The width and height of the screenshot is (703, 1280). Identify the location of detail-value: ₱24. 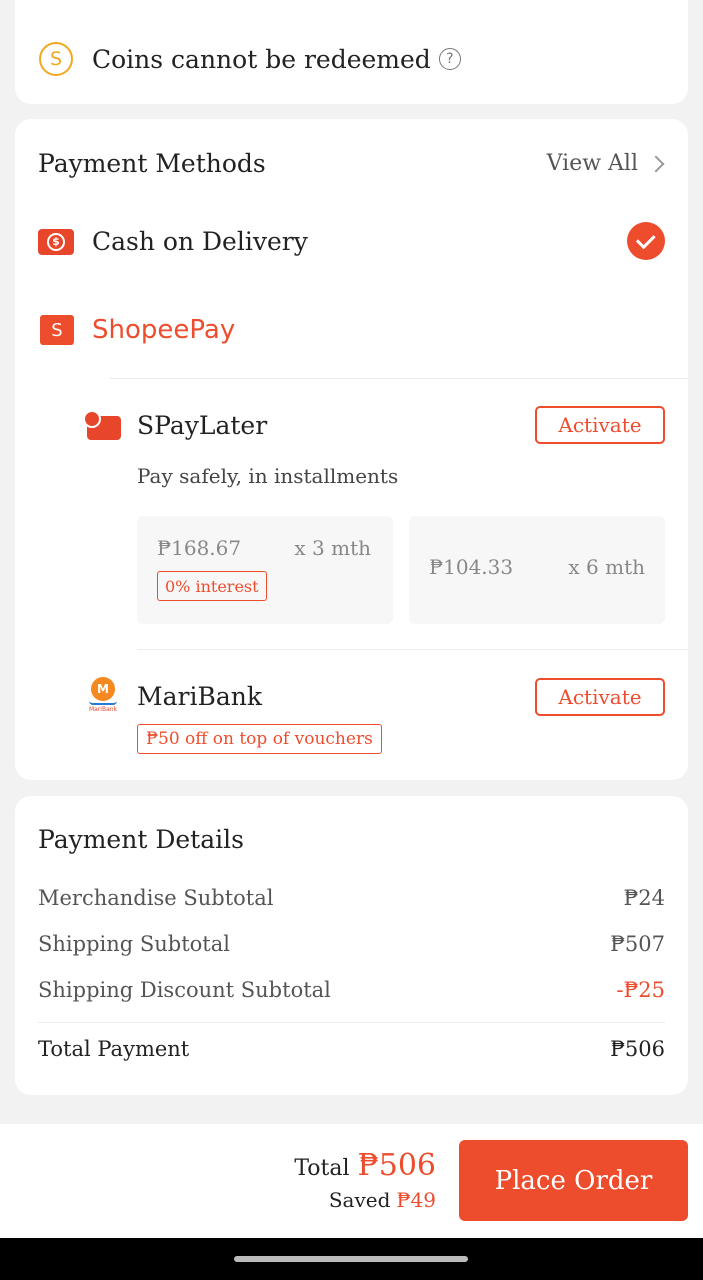
(644, 898).